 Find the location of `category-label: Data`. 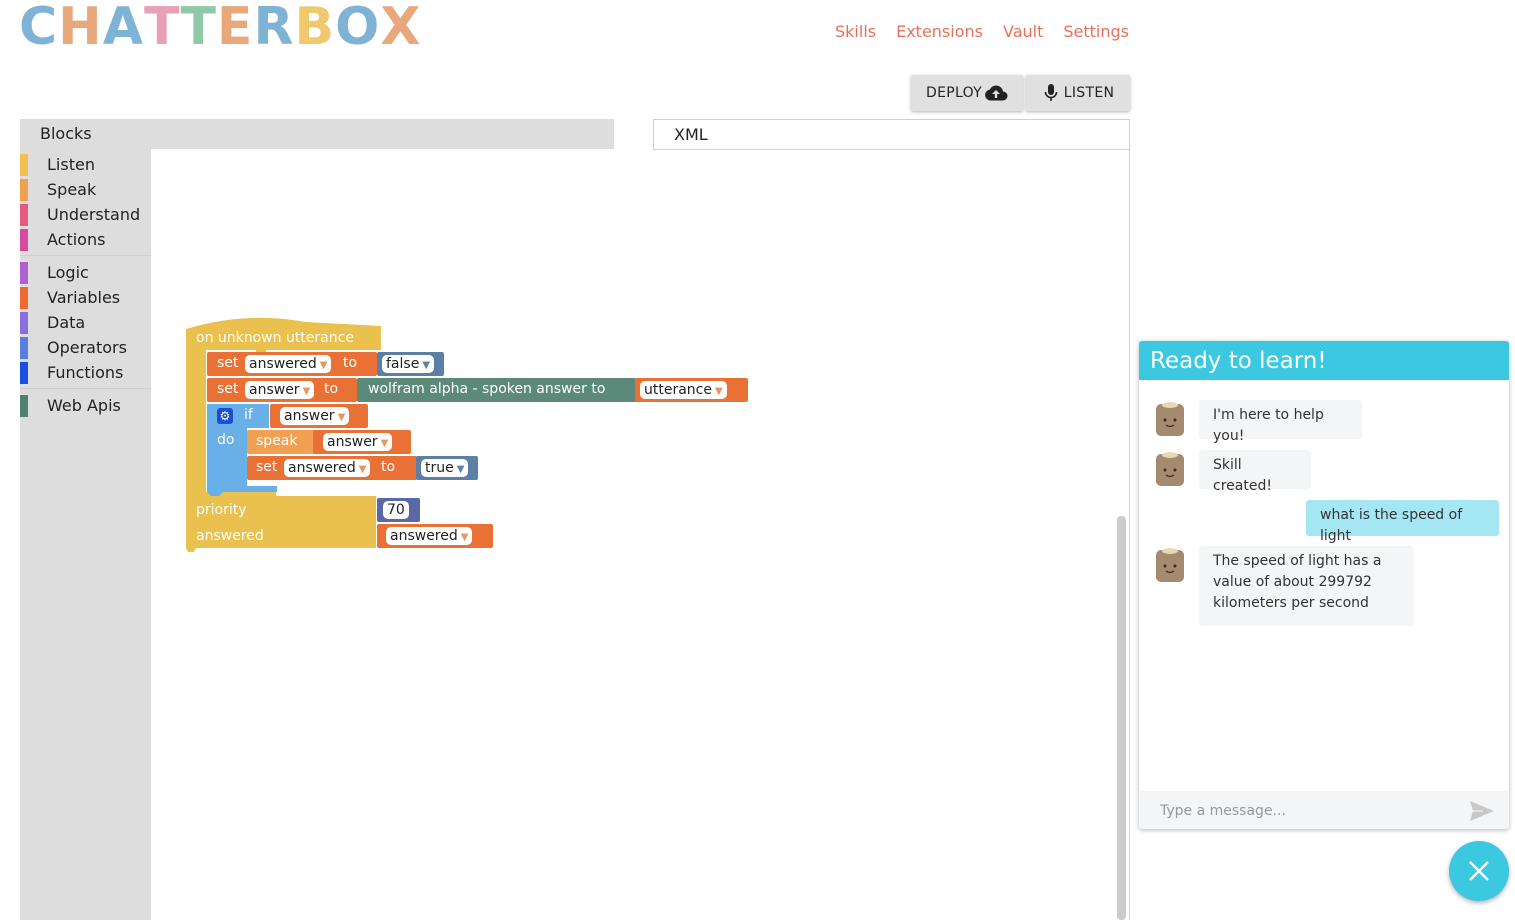

category-label: Data is located at coordinates (66, 322).